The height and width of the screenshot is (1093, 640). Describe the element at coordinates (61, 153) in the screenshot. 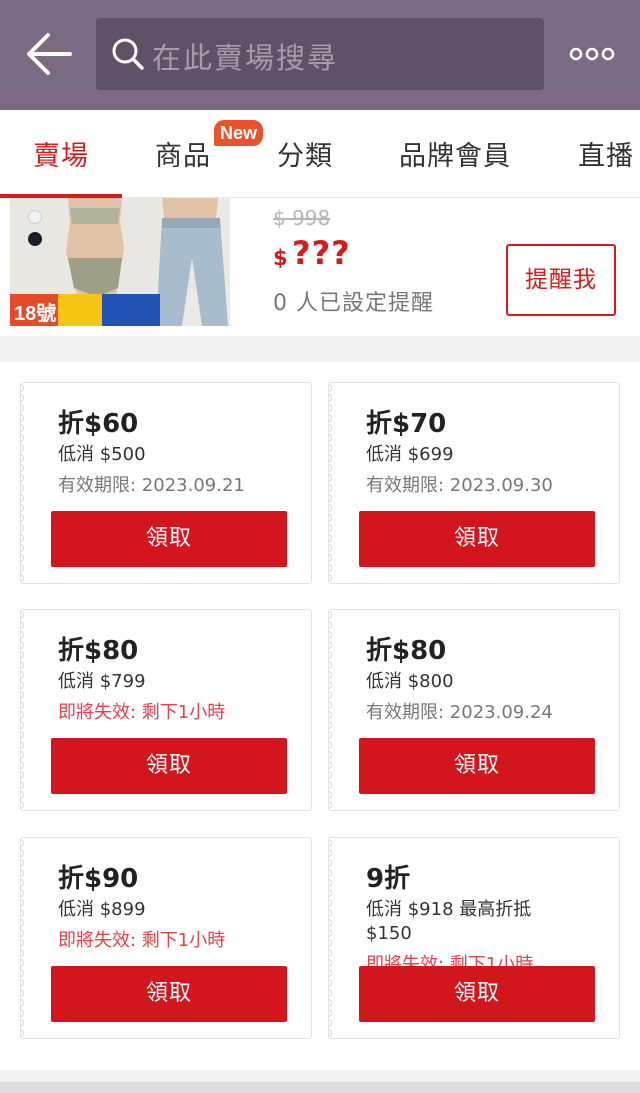

I see `tab-store: 賣場` at that location.